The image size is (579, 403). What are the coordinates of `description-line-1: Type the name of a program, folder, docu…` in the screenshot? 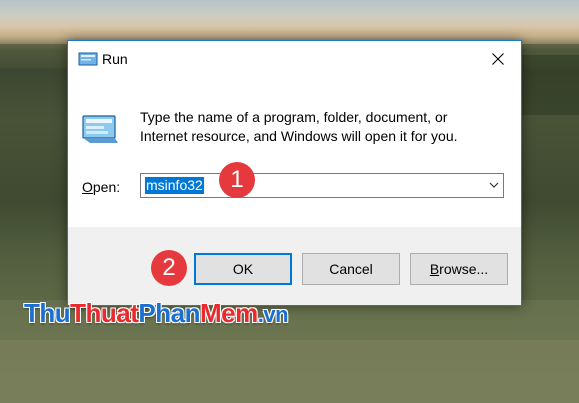 It's located at (294, 117).